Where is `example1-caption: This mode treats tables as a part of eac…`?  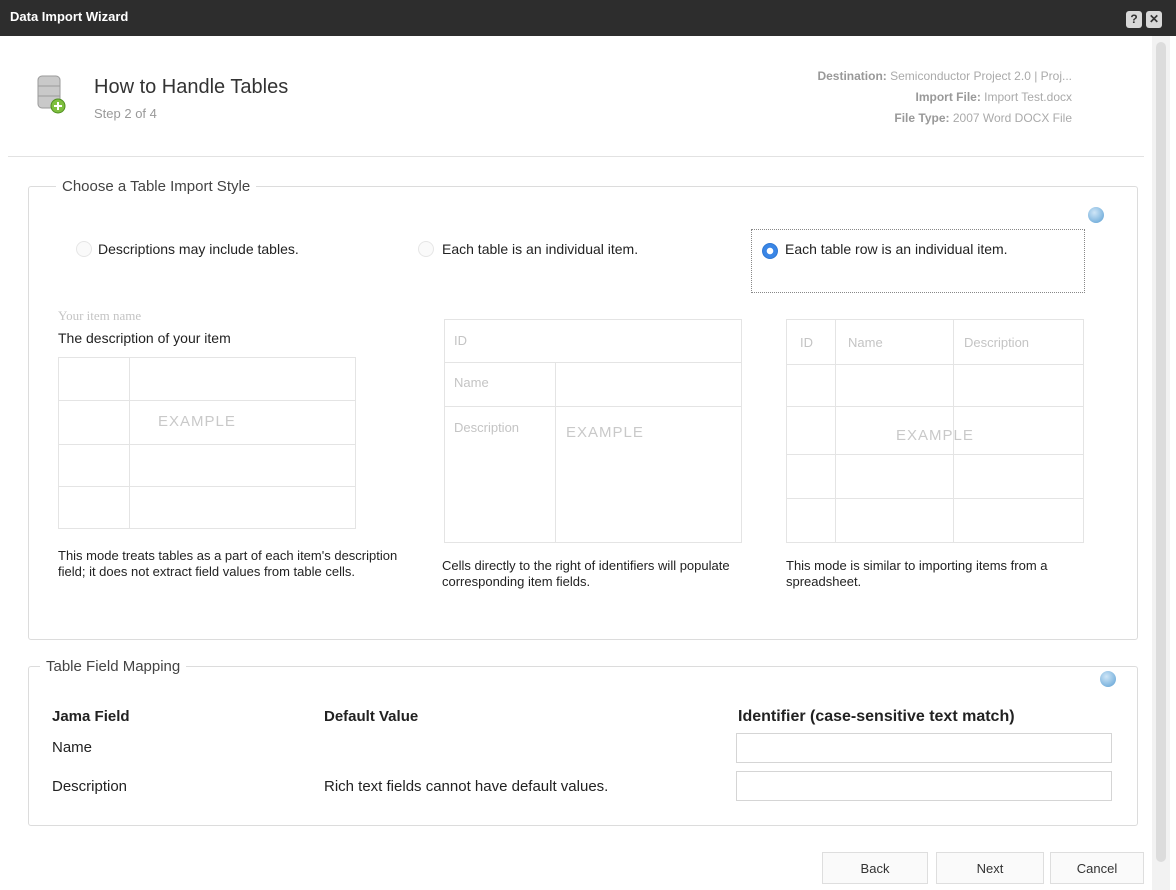 example1-caption: This mode treats tables as a part of eac… is located at coordinates (228, 563).